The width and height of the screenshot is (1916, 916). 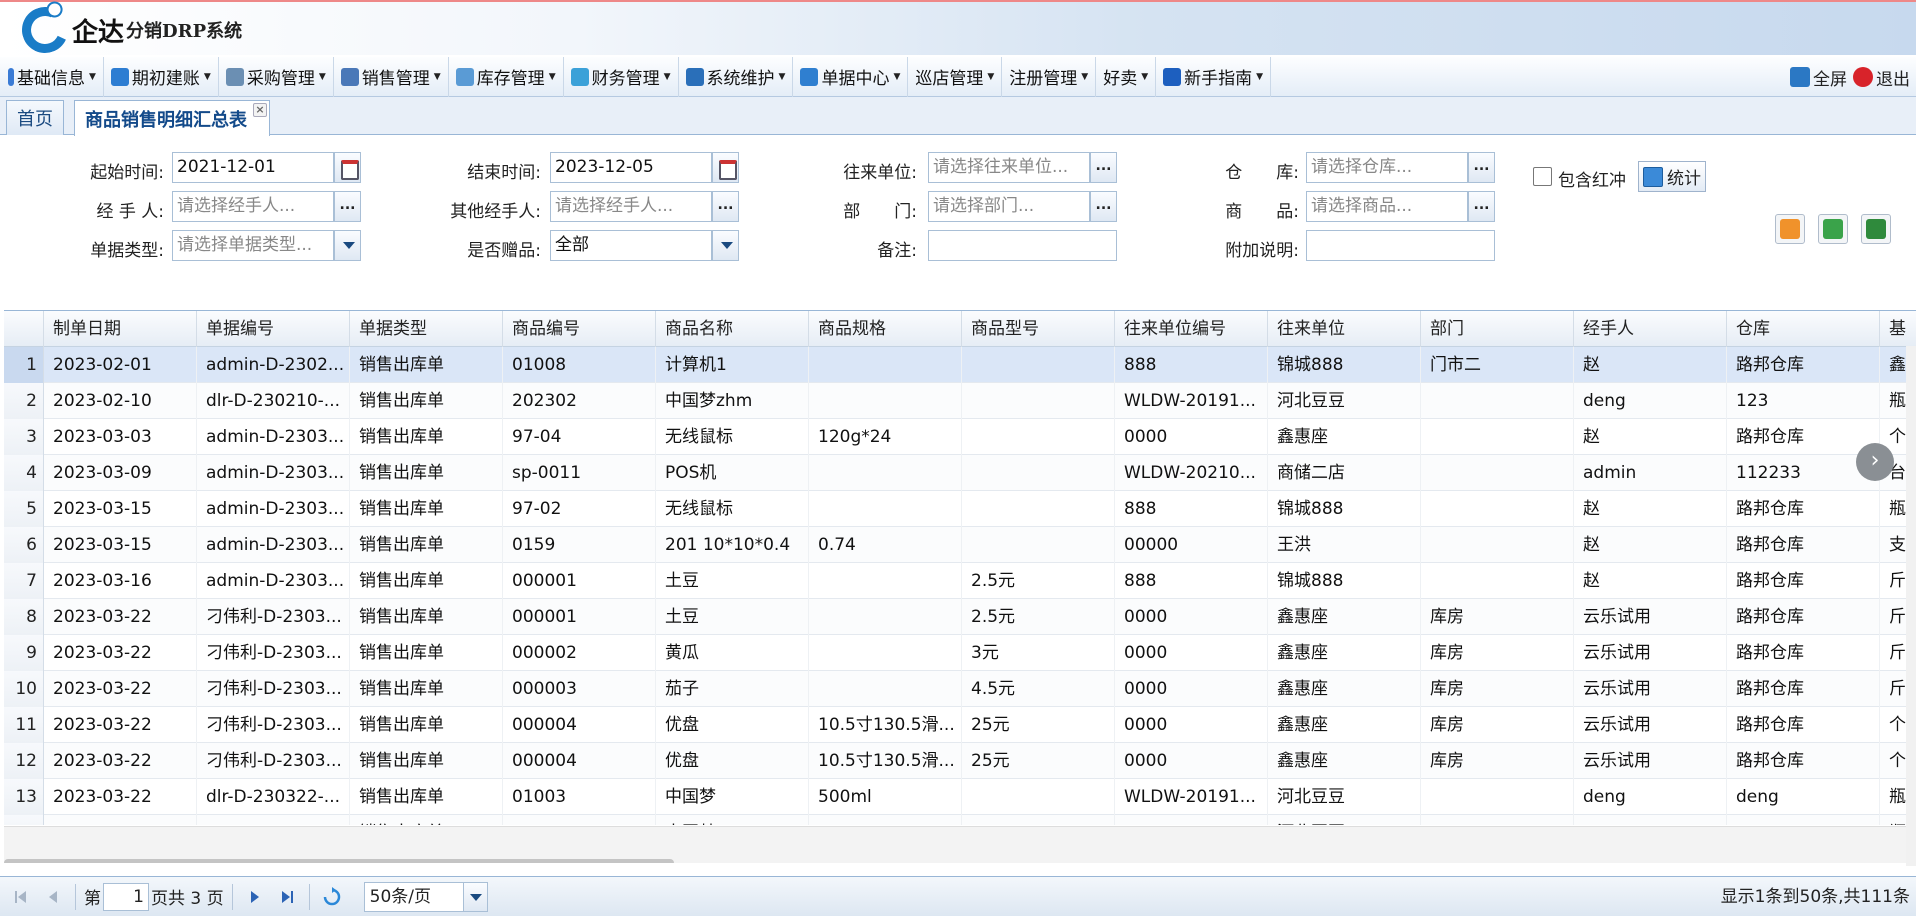 What do you see at coordinates (955, 76) in the screenshot?
I see `menu-item-8: 巡店管理 ▼` at bounding box center [955, 76].